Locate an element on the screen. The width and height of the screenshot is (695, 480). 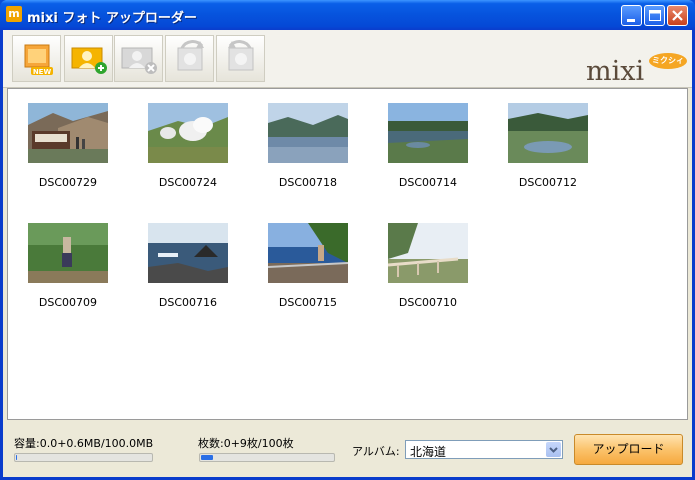
maximize-icon is located at coordinates (655, 15).